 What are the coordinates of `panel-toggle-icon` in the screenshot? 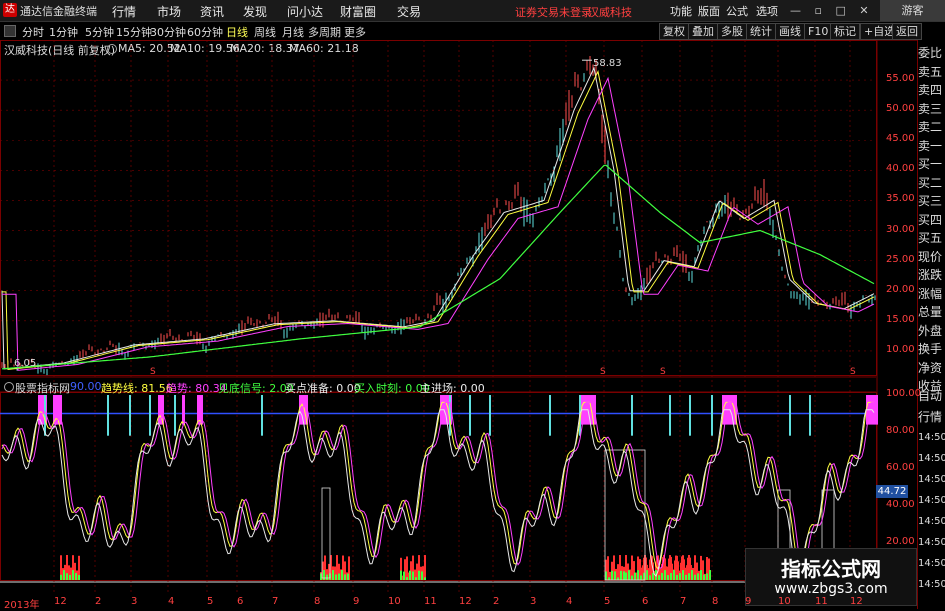 It's located at (10, 31).